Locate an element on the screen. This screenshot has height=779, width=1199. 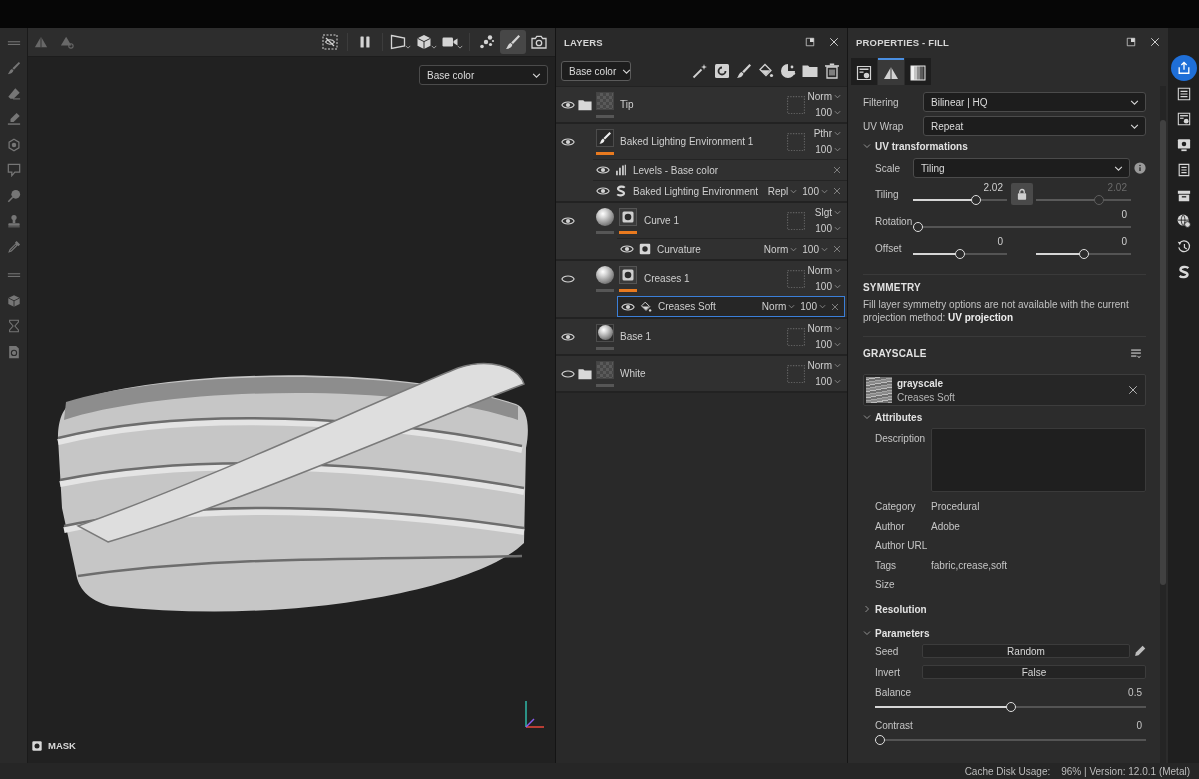
magic-wand-icon is located at coordinates (700, 71).